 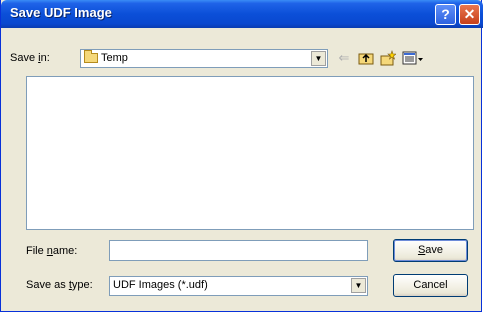 What do you see at coordinates (430, 285) in the screenshot?
I see `cancel-button: Cancel` at bounding box center [430, 285].